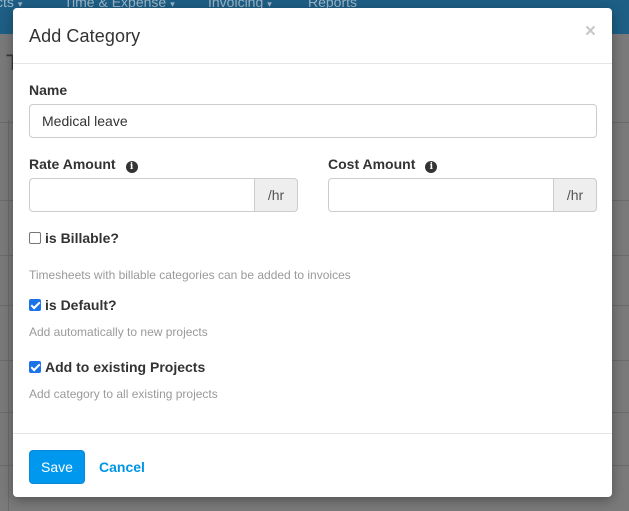 The width and height of the screenshot is (629, 511). Describe the element at coordinates (312, 465) in the screenshot. I see `modal-footer: Save Cancel` at that location.